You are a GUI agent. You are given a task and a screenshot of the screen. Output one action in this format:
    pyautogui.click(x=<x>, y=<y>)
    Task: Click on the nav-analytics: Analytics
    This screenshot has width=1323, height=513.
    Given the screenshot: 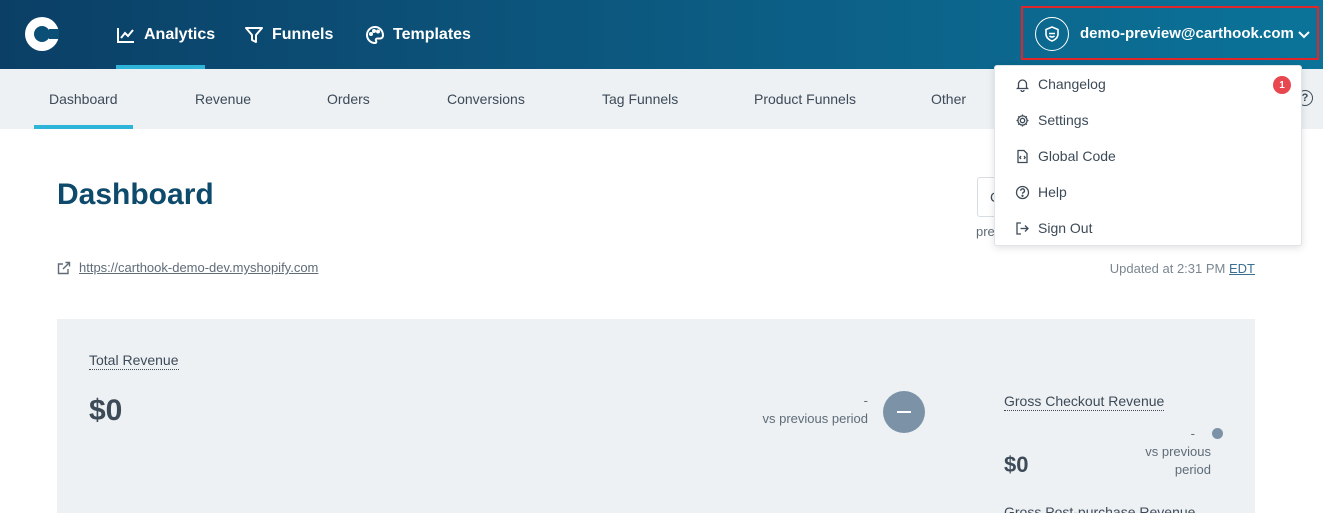 What is the action you would take?
    pyautogui.click(x=165, y=34)
    